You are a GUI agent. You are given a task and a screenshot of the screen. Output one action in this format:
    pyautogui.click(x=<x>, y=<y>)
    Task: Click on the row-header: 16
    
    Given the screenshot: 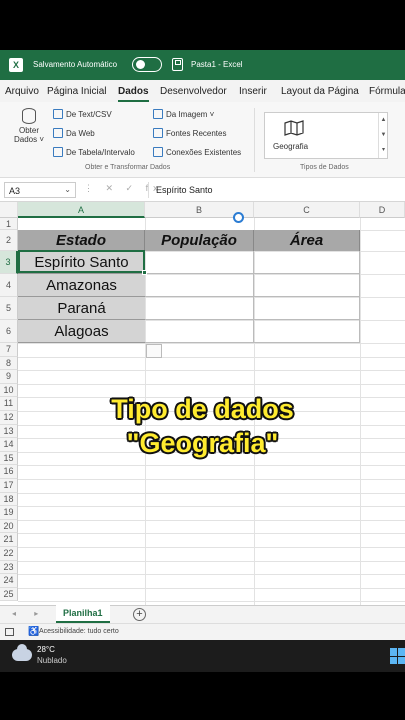 What is the action you would take?
    pyautogui.click(x=9, y=472)
    